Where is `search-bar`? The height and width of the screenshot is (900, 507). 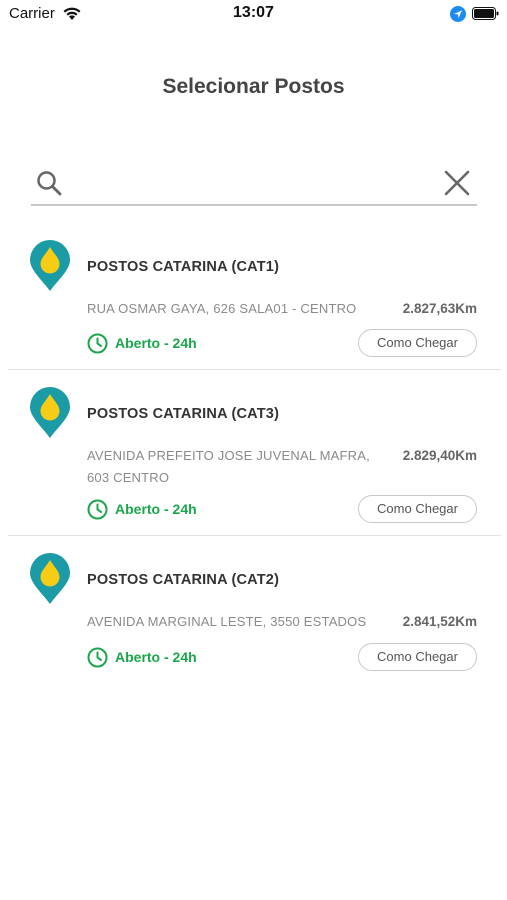
search-bar is located at coordinates (254, 185).